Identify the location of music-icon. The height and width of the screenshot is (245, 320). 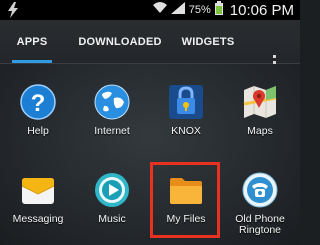
(112, 190).